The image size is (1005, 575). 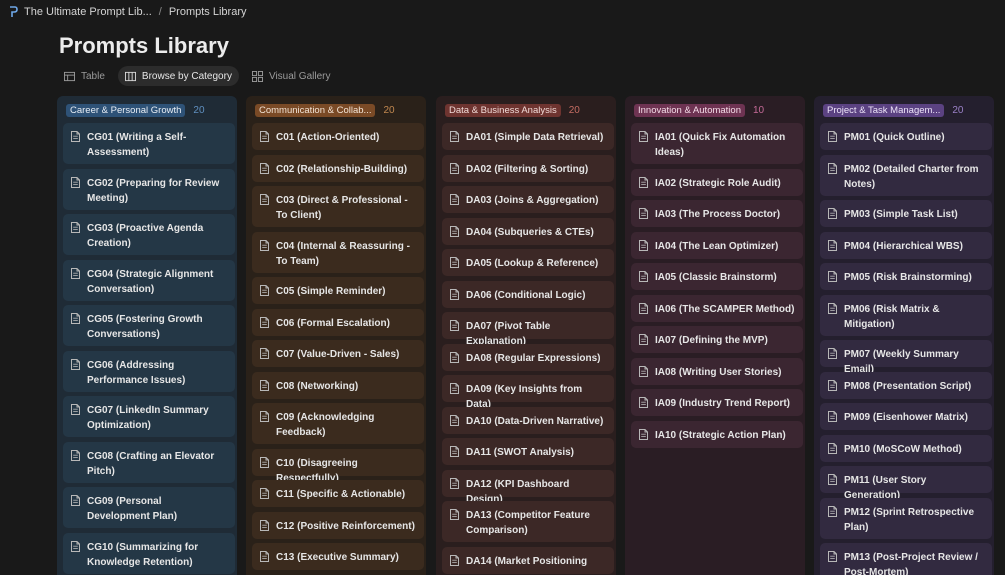 What do you see at coordinates (93, 76) in the screenshot?
I see `tab-label: Table` at bounding box center [93, 76].